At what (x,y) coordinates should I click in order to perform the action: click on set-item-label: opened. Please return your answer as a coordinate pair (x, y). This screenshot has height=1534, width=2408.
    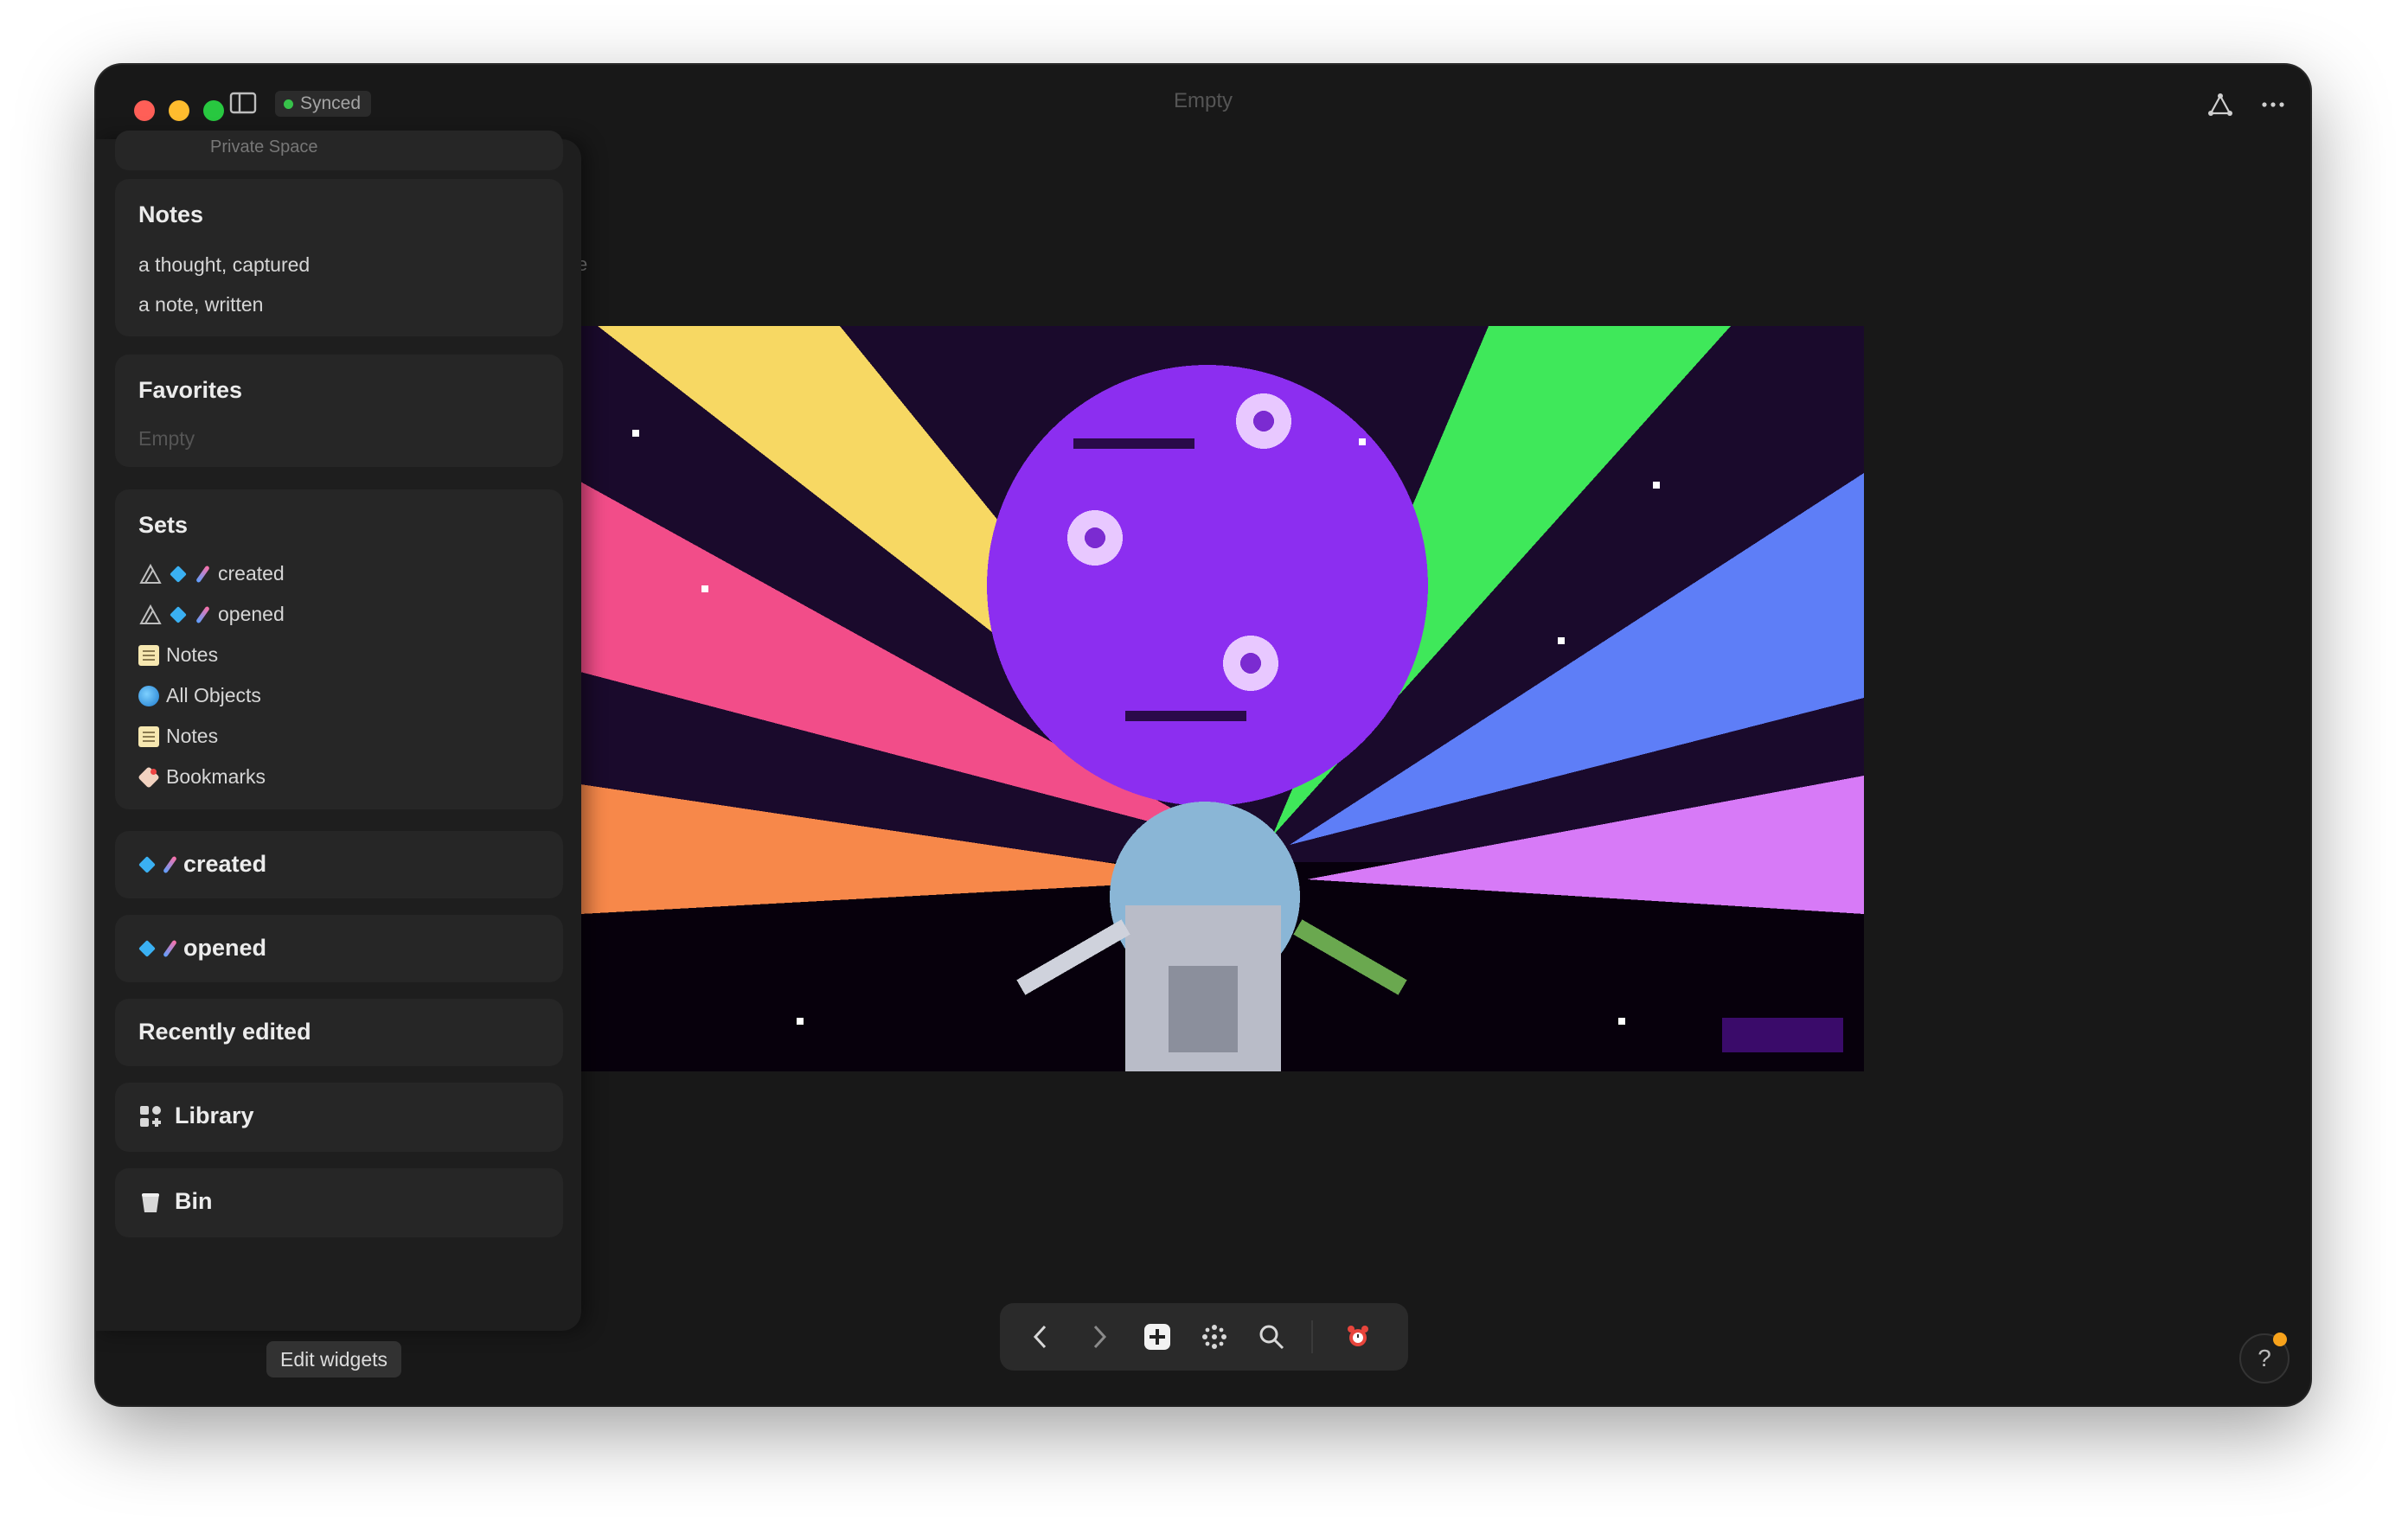
    Looking at the image, I should click on (251, 614).